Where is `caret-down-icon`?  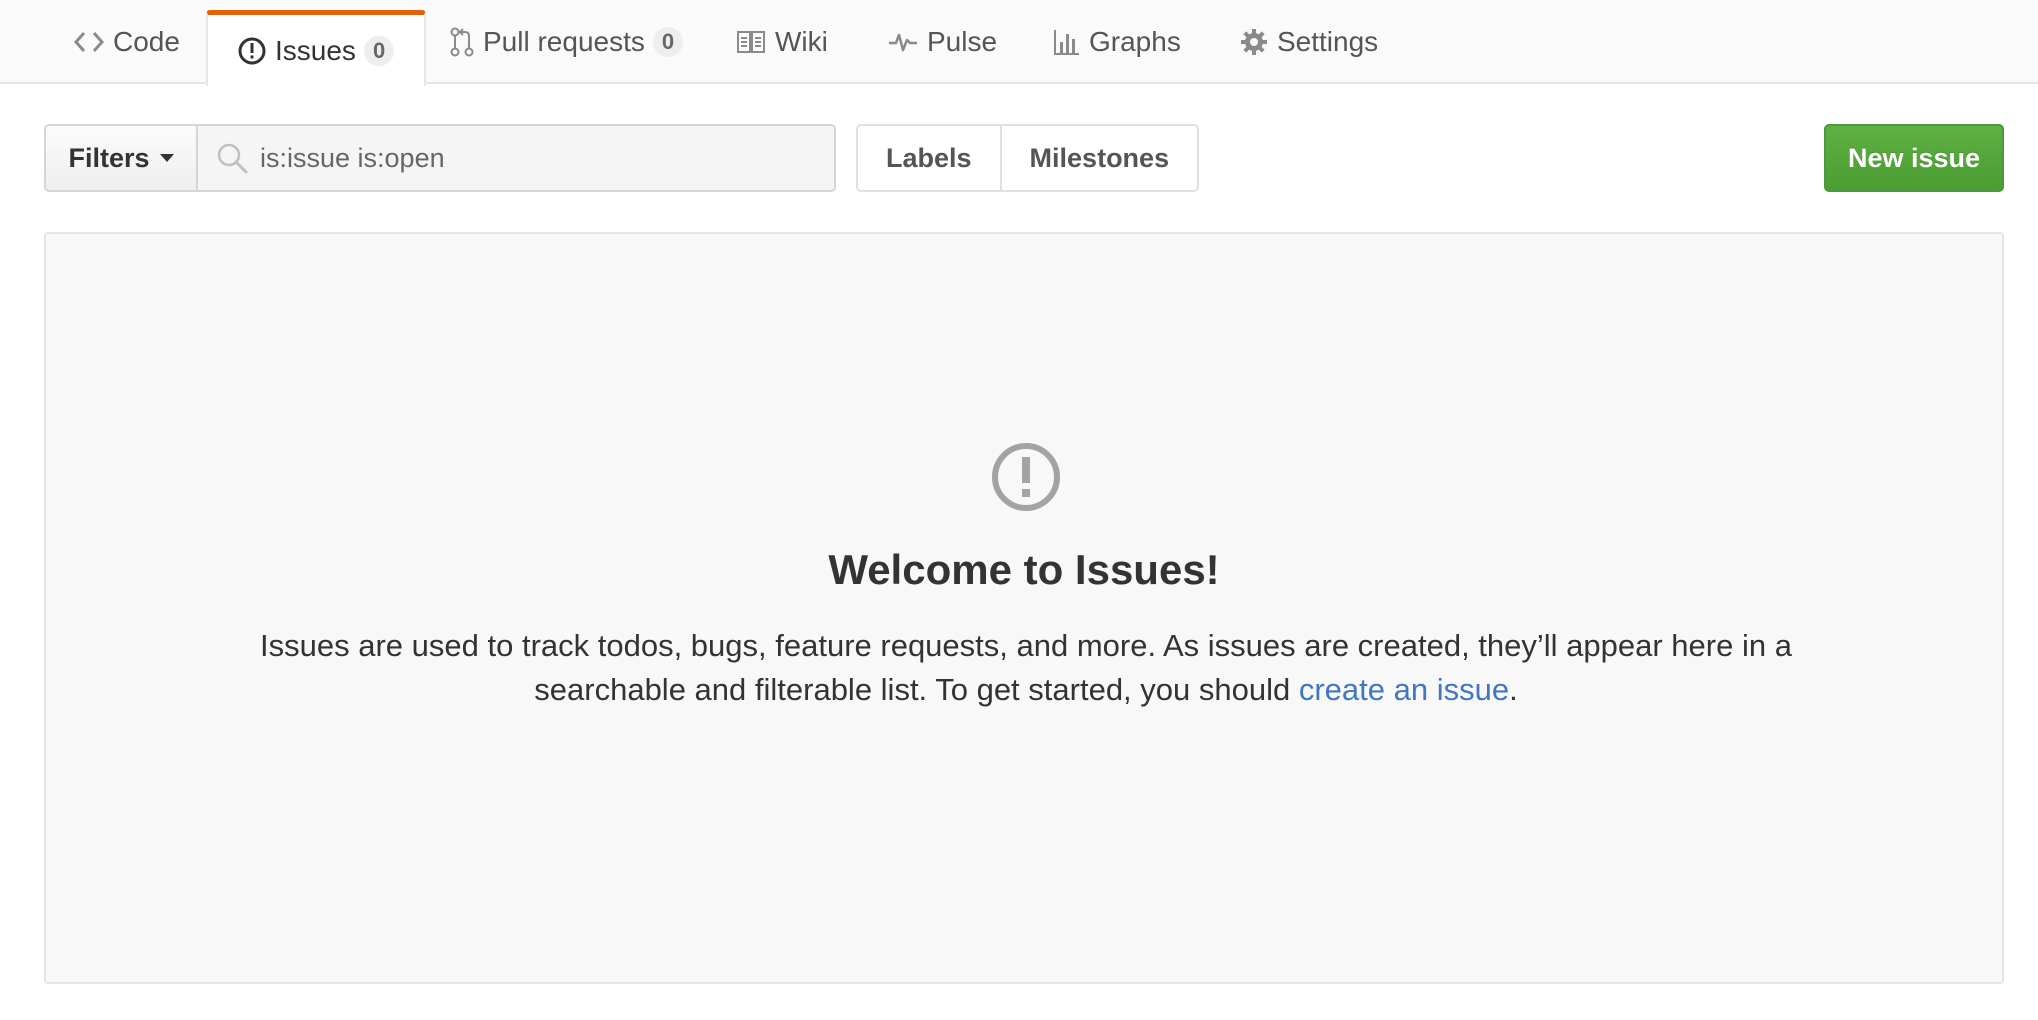 caret-down-icon is located at coordinates (166, 158).